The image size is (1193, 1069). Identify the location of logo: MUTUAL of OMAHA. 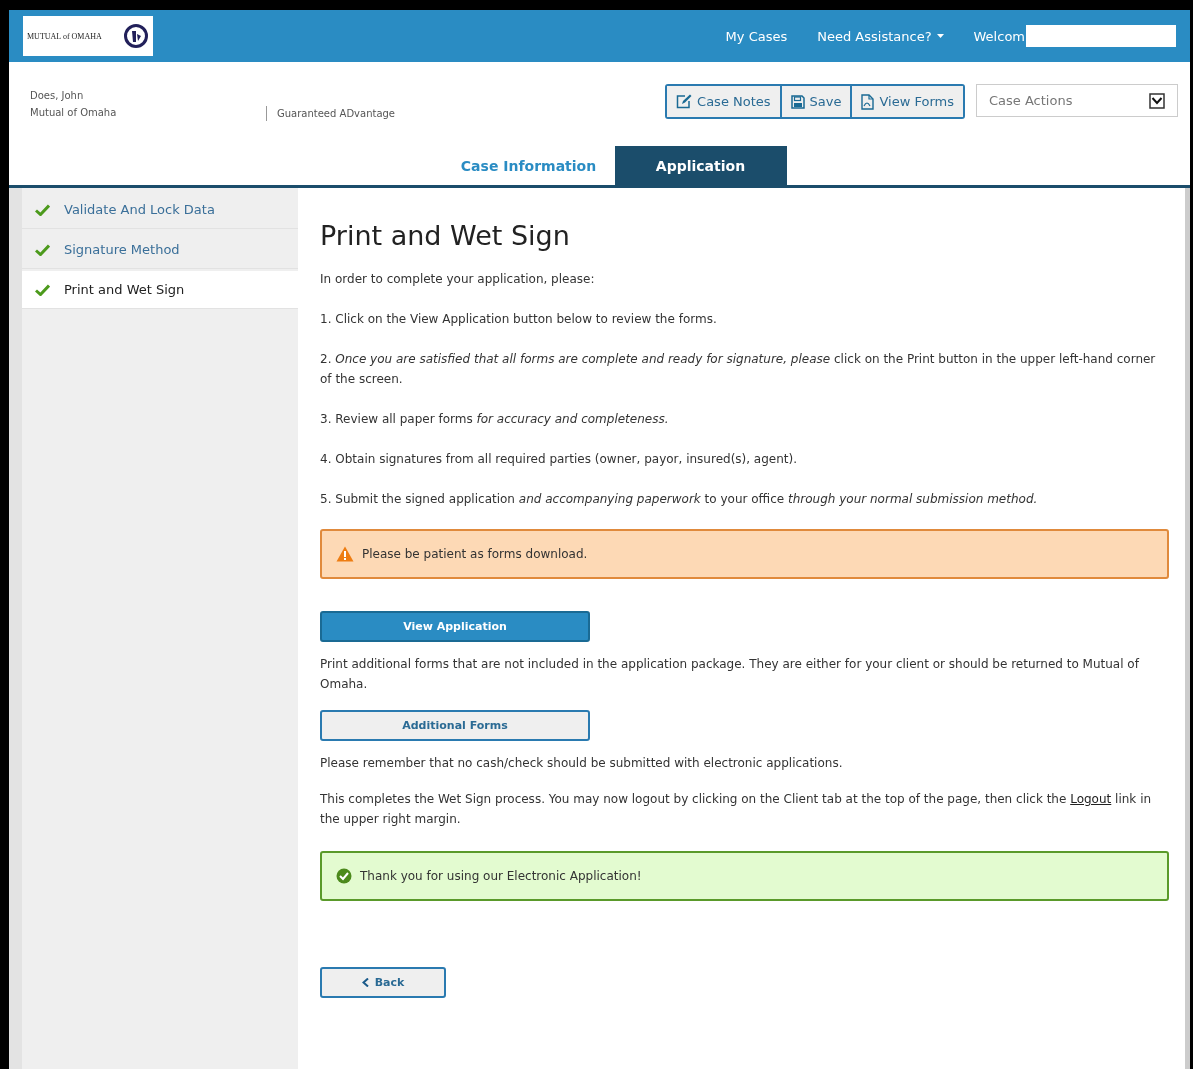
(88, 36).